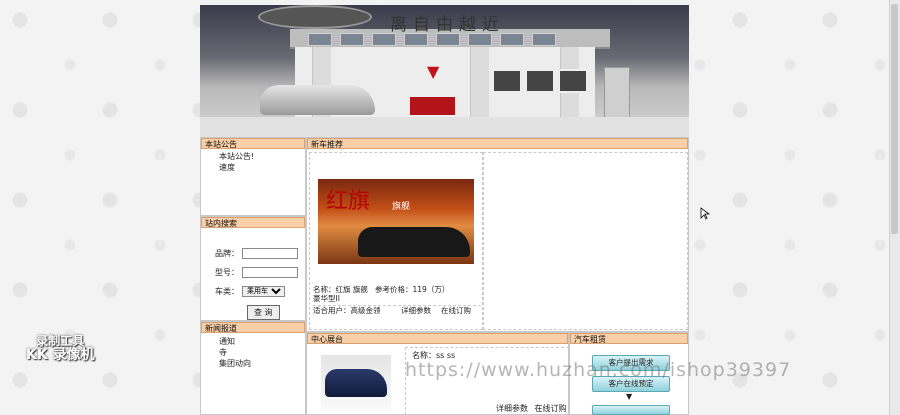 This screenshot has width=900, height=415. What do you see at coordinates (263, 291) in the screenshot?
I see `type-select: 乘用车` at bounding box center [263, 291].